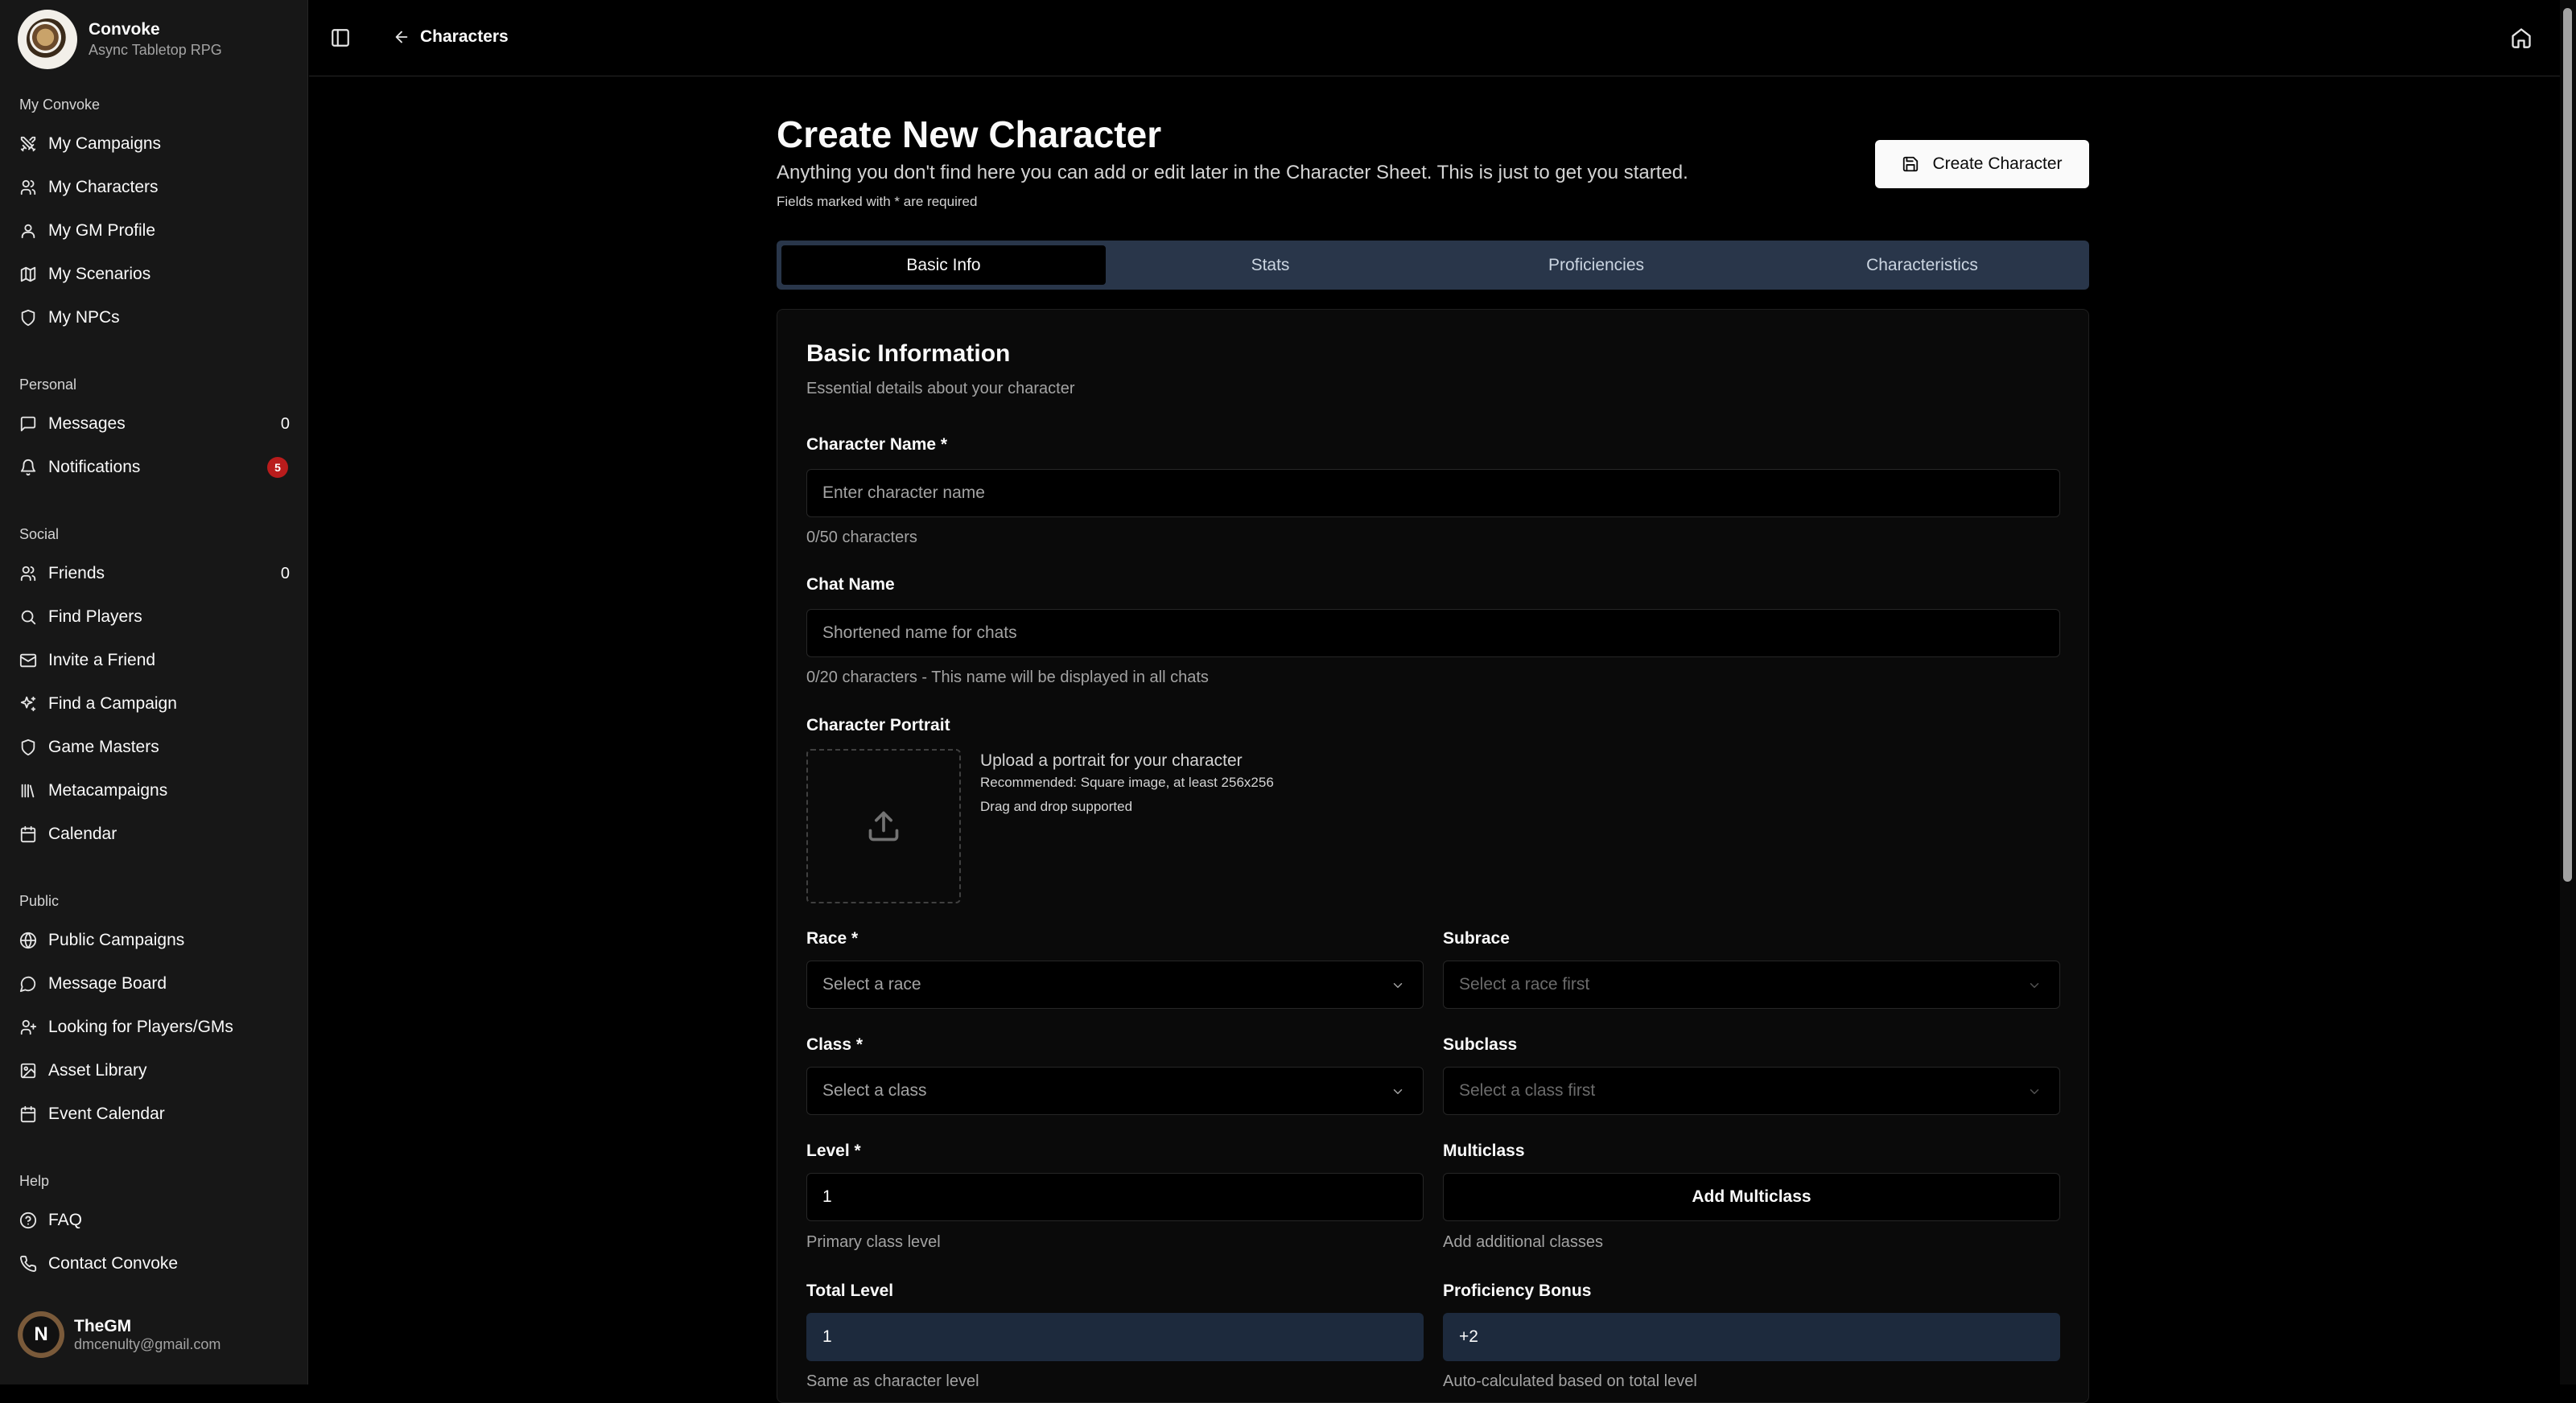 Image resolution: width=2576 pixels, height=1403 pixels. What do you see at coordinates (154, 1264) in the screenshot?
I see `sidebar-item-contact-convoke: Contact Convoke` at bounding box center [154, 1264].